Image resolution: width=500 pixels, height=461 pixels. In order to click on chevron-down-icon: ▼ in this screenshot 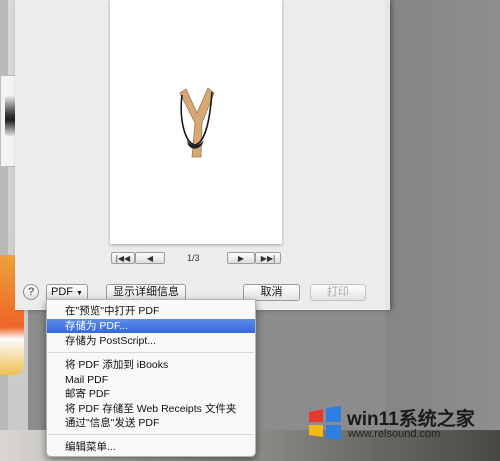, I will do `click(79, 293)`.